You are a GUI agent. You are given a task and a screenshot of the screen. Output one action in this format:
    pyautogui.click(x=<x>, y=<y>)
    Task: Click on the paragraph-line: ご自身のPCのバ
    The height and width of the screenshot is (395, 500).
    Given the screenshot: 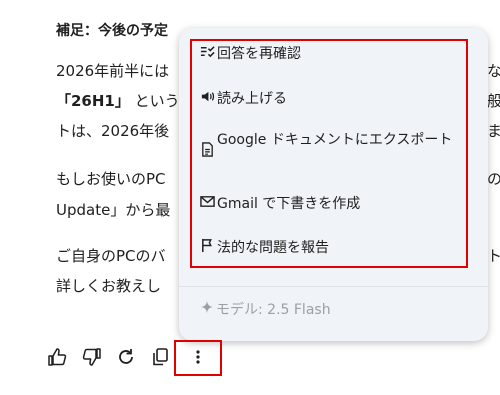 What is the action you would take?
    pyautogui.click(x=111, y=256)
    